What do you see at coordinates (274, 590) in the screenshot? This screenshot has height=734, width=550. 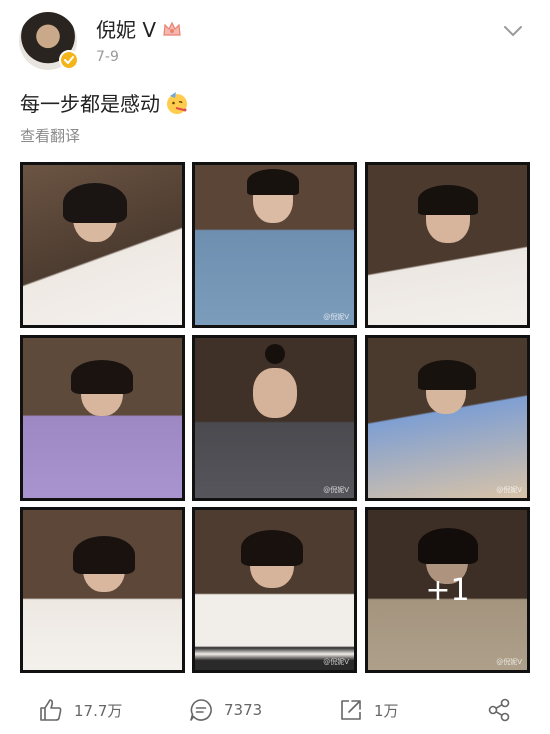 I see `photo-8: @倪妮V` at bounding box center [274, 590].